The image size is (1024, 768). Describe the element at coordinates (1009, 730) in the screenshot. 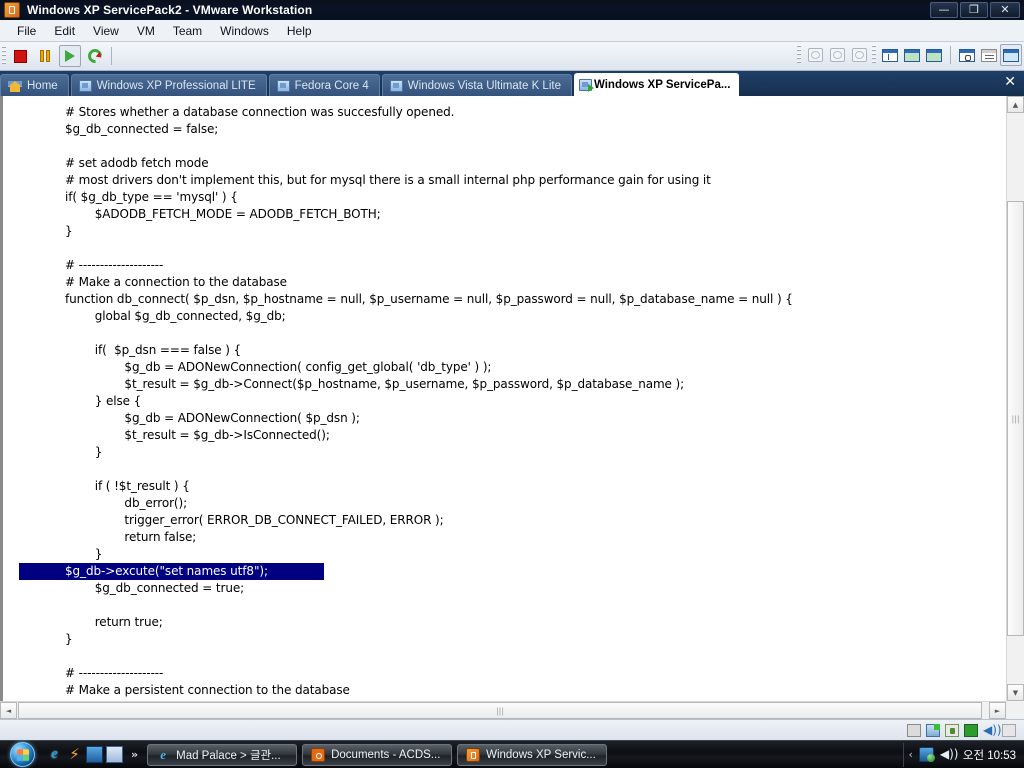

I see `usb-status-icon` at that location.